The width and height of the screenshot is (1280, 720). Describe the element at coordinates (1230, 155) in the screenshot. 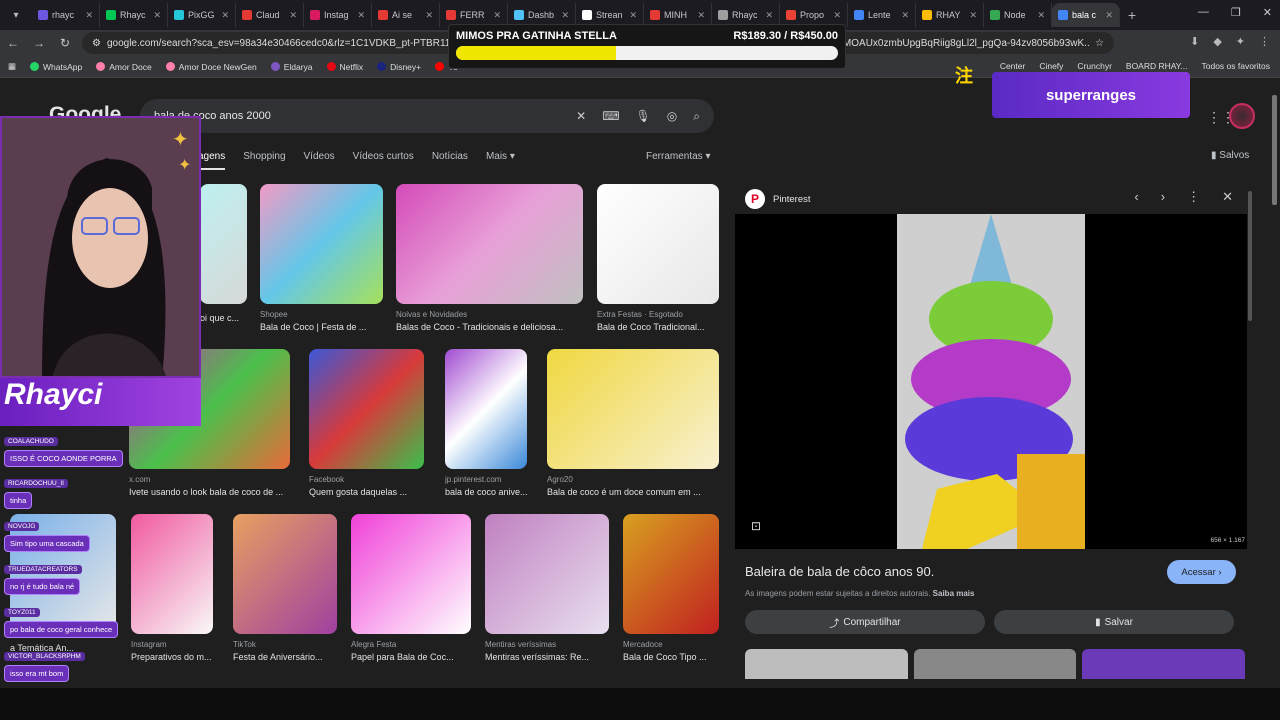

I see `saved-button: ▮ Salvos` at that location.